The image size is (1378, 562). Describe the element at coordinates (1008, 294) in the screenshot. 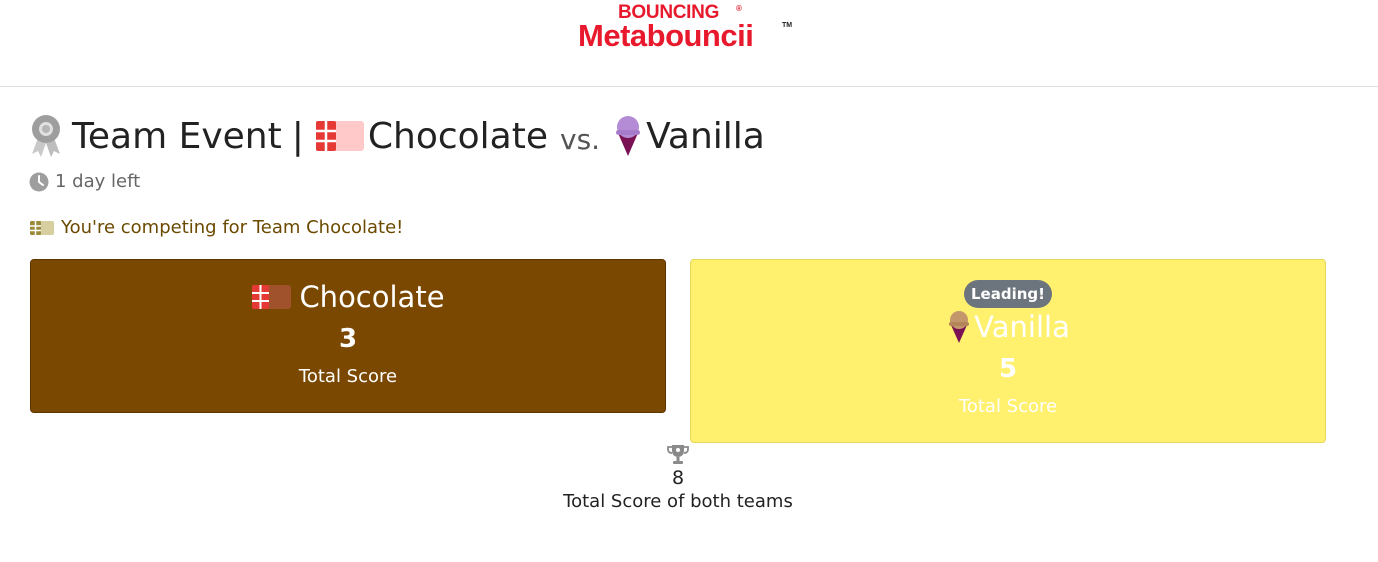

I see `leading-badge: Leading!` at that location.